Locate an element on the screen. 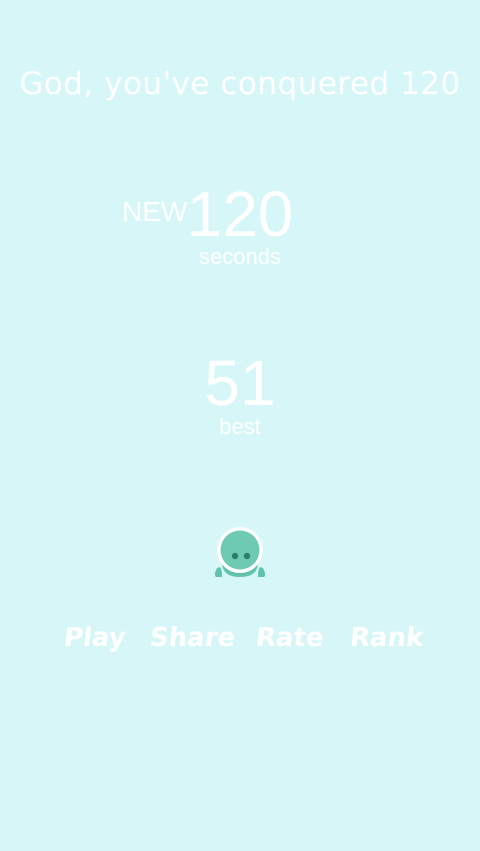  best-score-value: 51 is located at coordinates (240, 383).